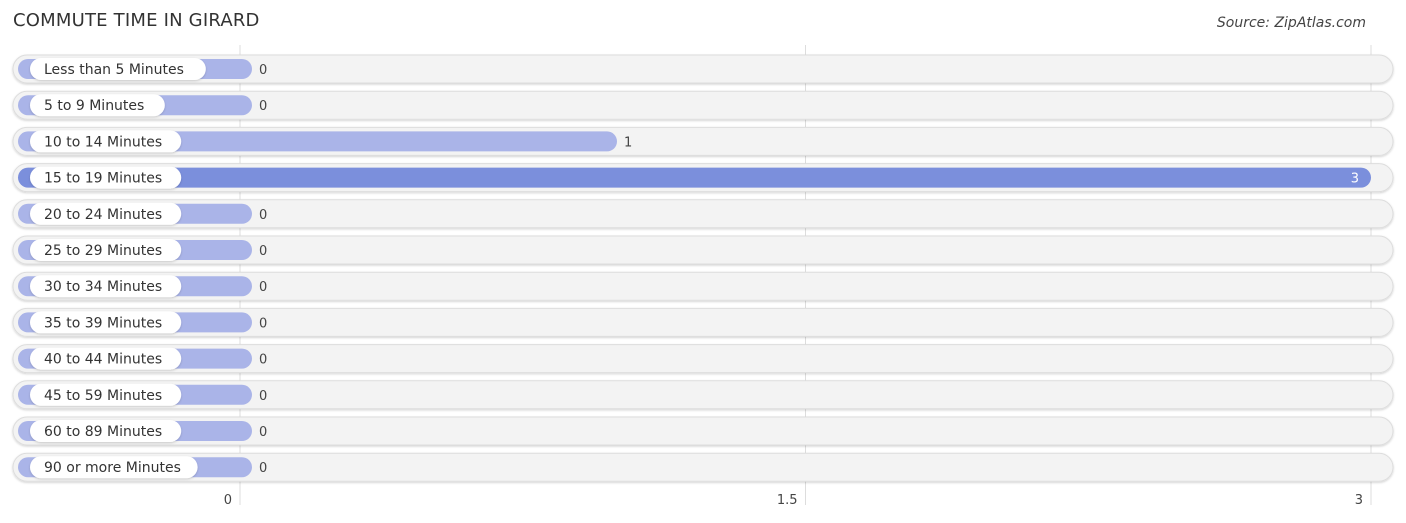  I want to click on bar-row: 40 to 44 Minutes 0, so click(703, 359).